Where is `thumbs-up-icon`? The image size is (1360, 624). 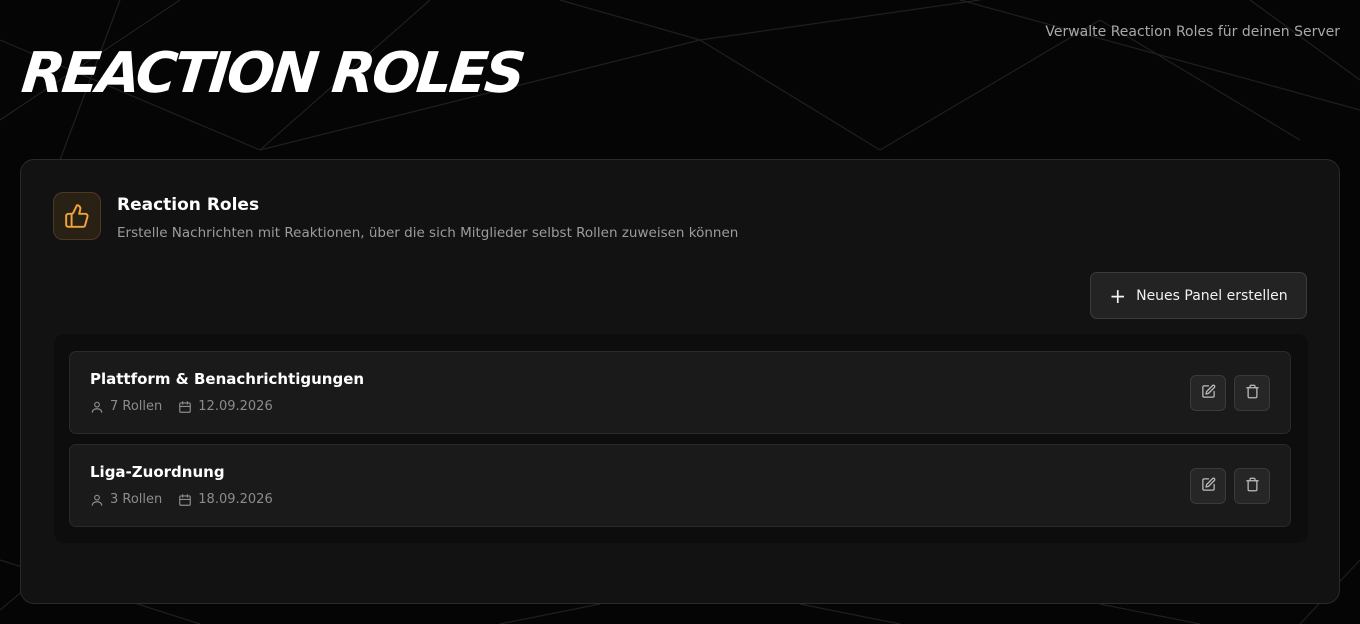 thumbs-up-icon is located at coordinates (77, 216).